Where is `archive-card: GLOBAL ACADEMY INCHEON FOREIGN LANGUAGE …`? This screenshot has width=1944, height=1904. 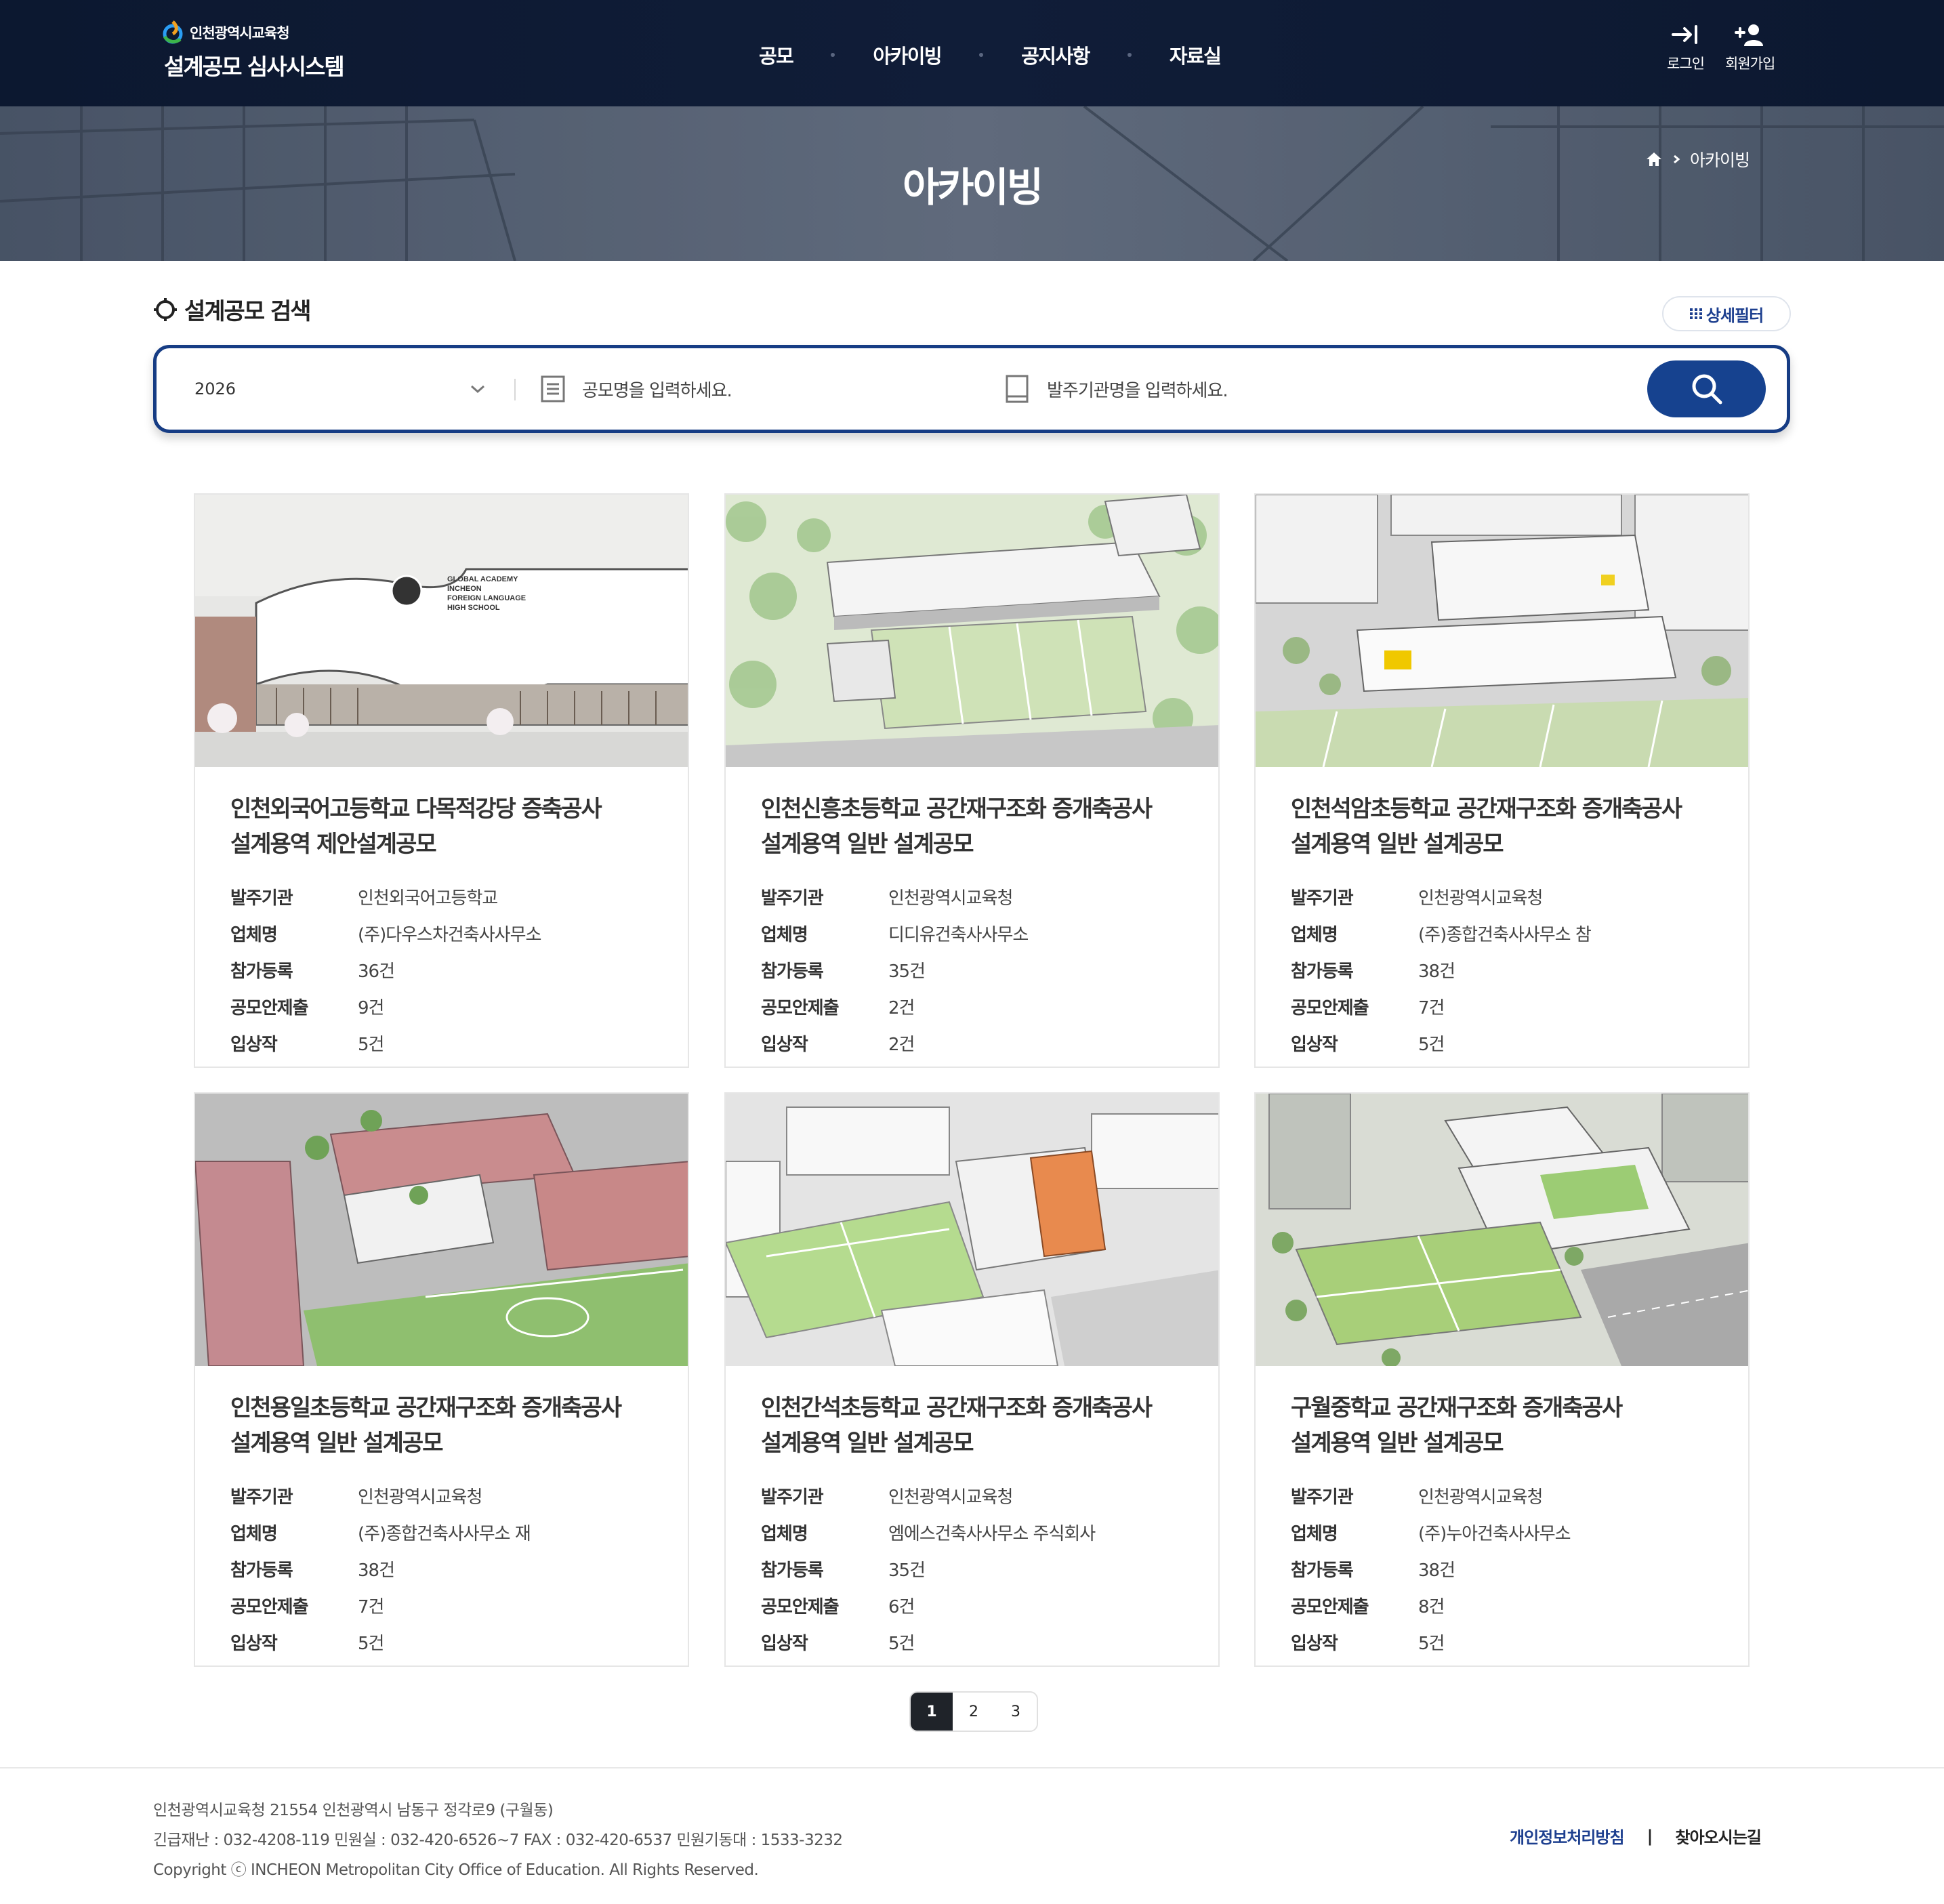 archive-card: GLOBAL ACADEMY INCHEON FOREIGN LANGUAGE … is located at coordinates (441, 780).